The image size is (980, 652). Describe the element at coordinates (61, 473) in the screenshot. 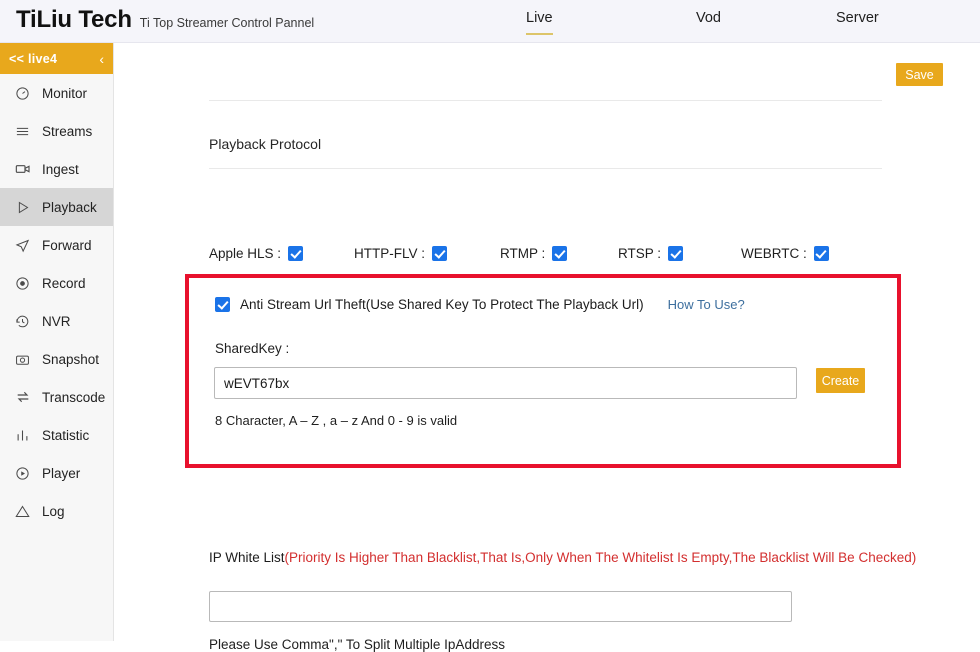

I see `sidebar-item-label: Player` at that location.